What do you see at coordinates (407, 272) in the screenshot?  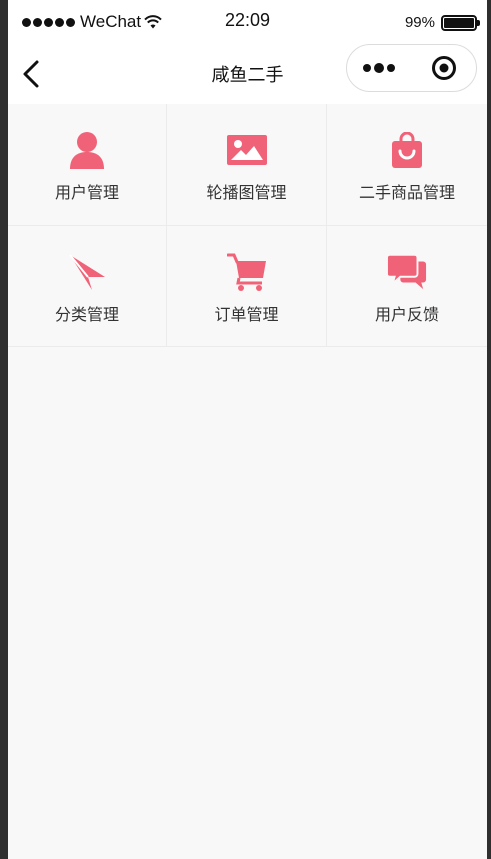 I see `chat-bubbles-icon` at bounding box center [407, 272].